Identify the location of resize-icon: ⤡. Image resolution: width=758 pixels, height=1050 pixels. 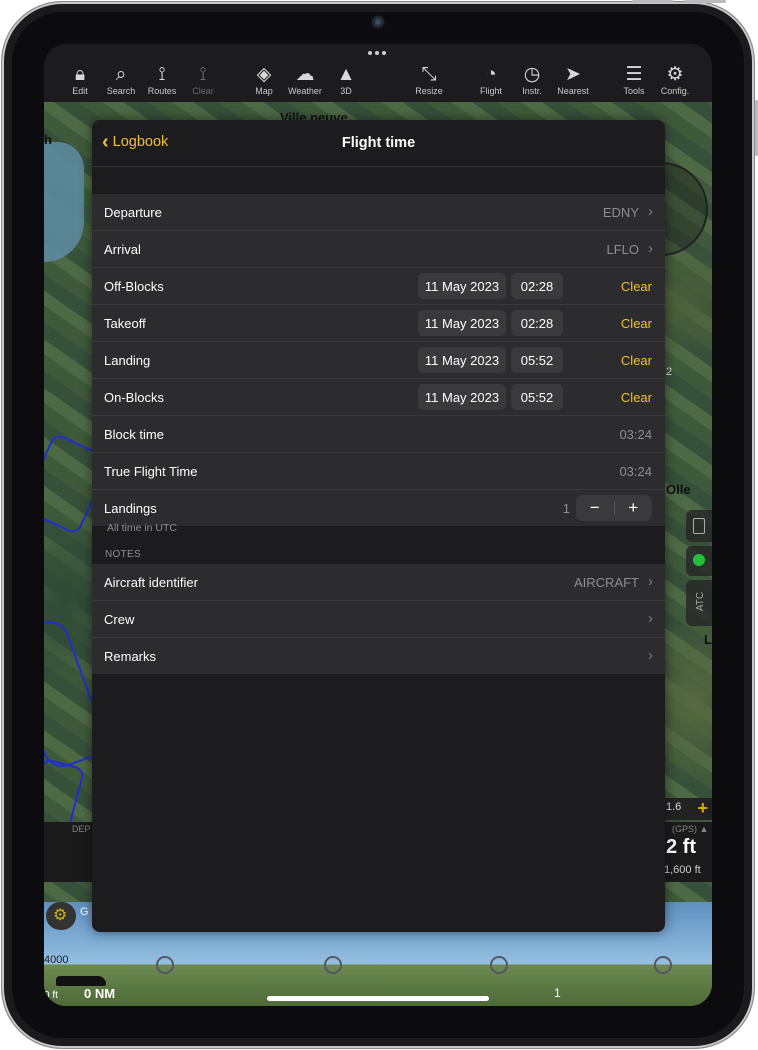
(429, 74).